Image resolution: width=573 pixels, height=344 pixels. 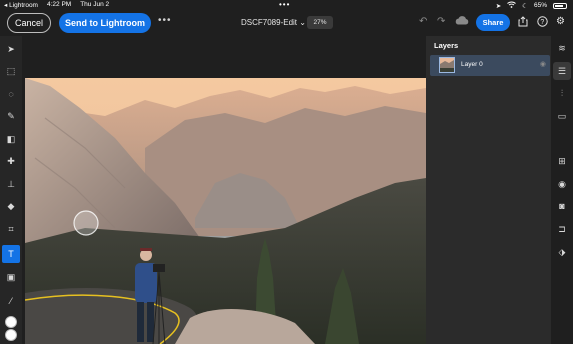 What do you see at coordinates (562, 206) in the screenshot?
I see `mask-icon: ◙` at bounding box center [562, 206].